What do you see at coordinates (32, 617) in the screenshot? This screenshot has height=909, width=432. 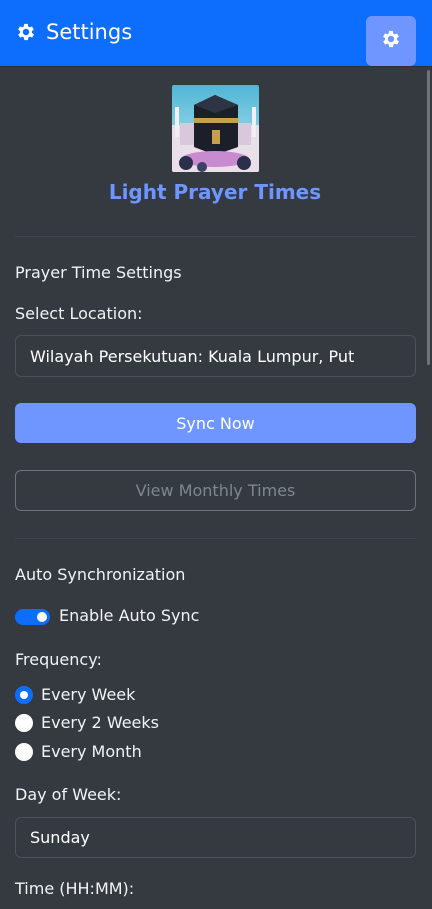 I see `auto-sync-toggle` at bounding box center [32, 617].